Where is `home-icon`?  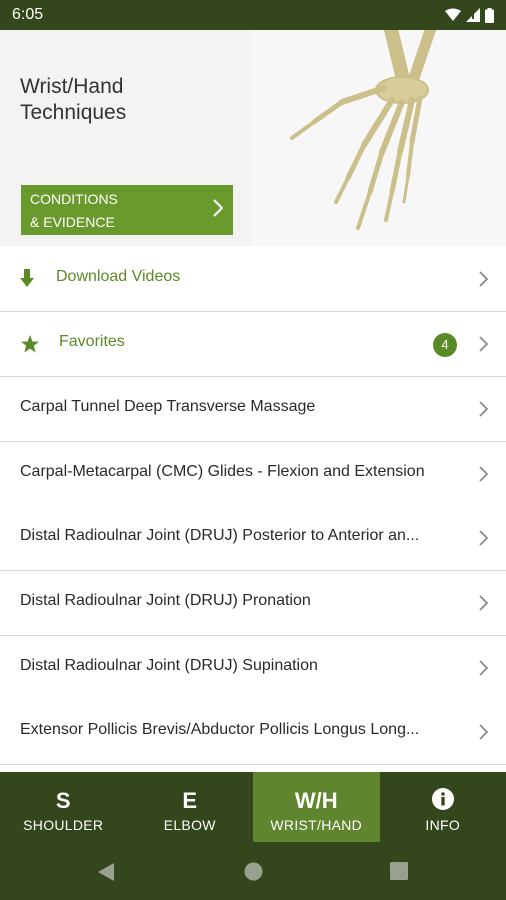
home-icon is located at coordinates (253, 871).